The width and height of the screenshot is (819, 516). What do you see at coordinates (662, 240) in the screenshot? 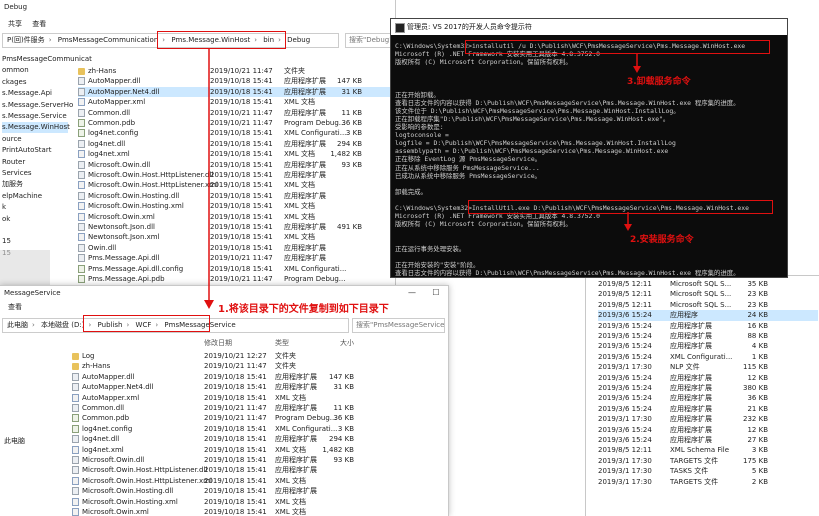
I see `annotation-step2: 2.安装服务命令` at bounding box center [662, 240].